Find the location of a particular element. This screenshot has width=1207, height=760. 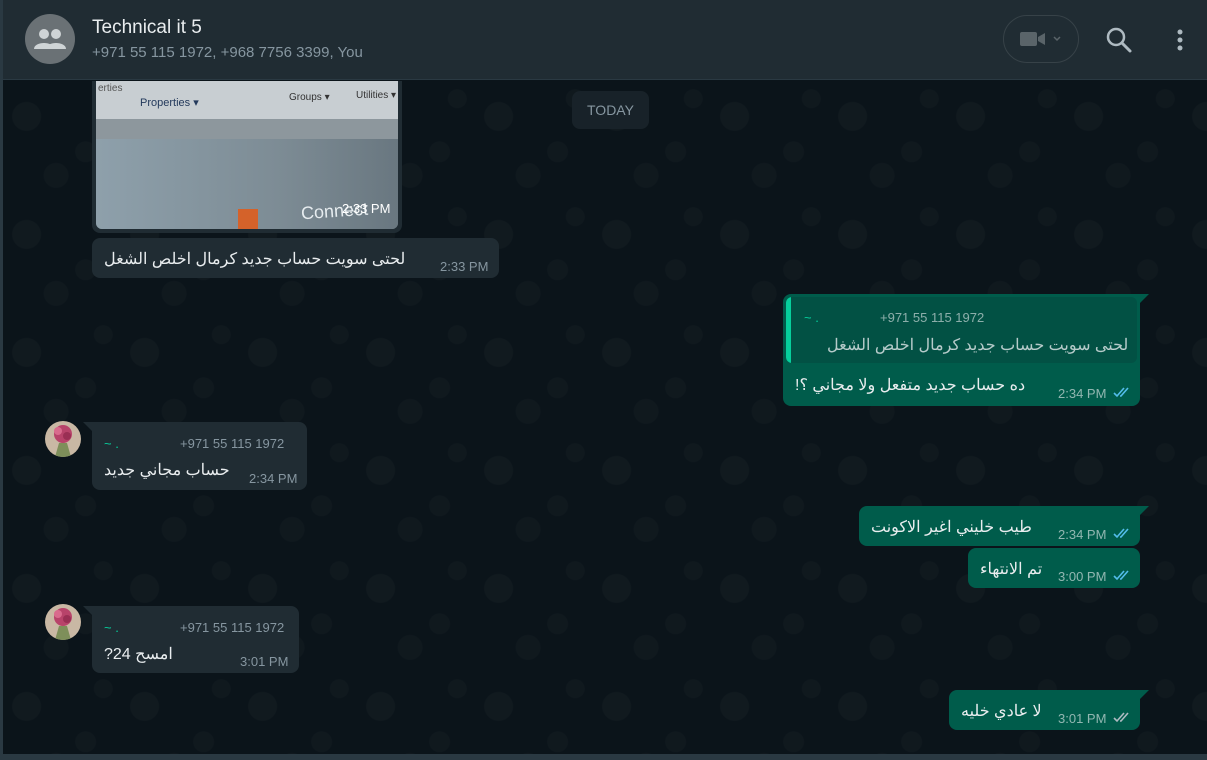

incoming-message: ~ . +971 55 115 1972 امسح 24? 3:01 PM is located at coordinates (195, 639).